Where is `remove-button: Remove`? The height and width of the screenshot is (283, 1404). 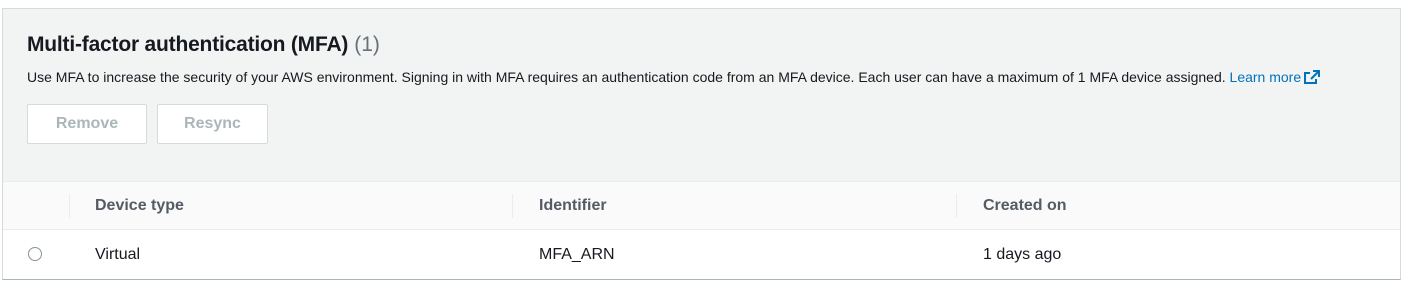 remove-button: Remove is located at coordinates (87, 124).